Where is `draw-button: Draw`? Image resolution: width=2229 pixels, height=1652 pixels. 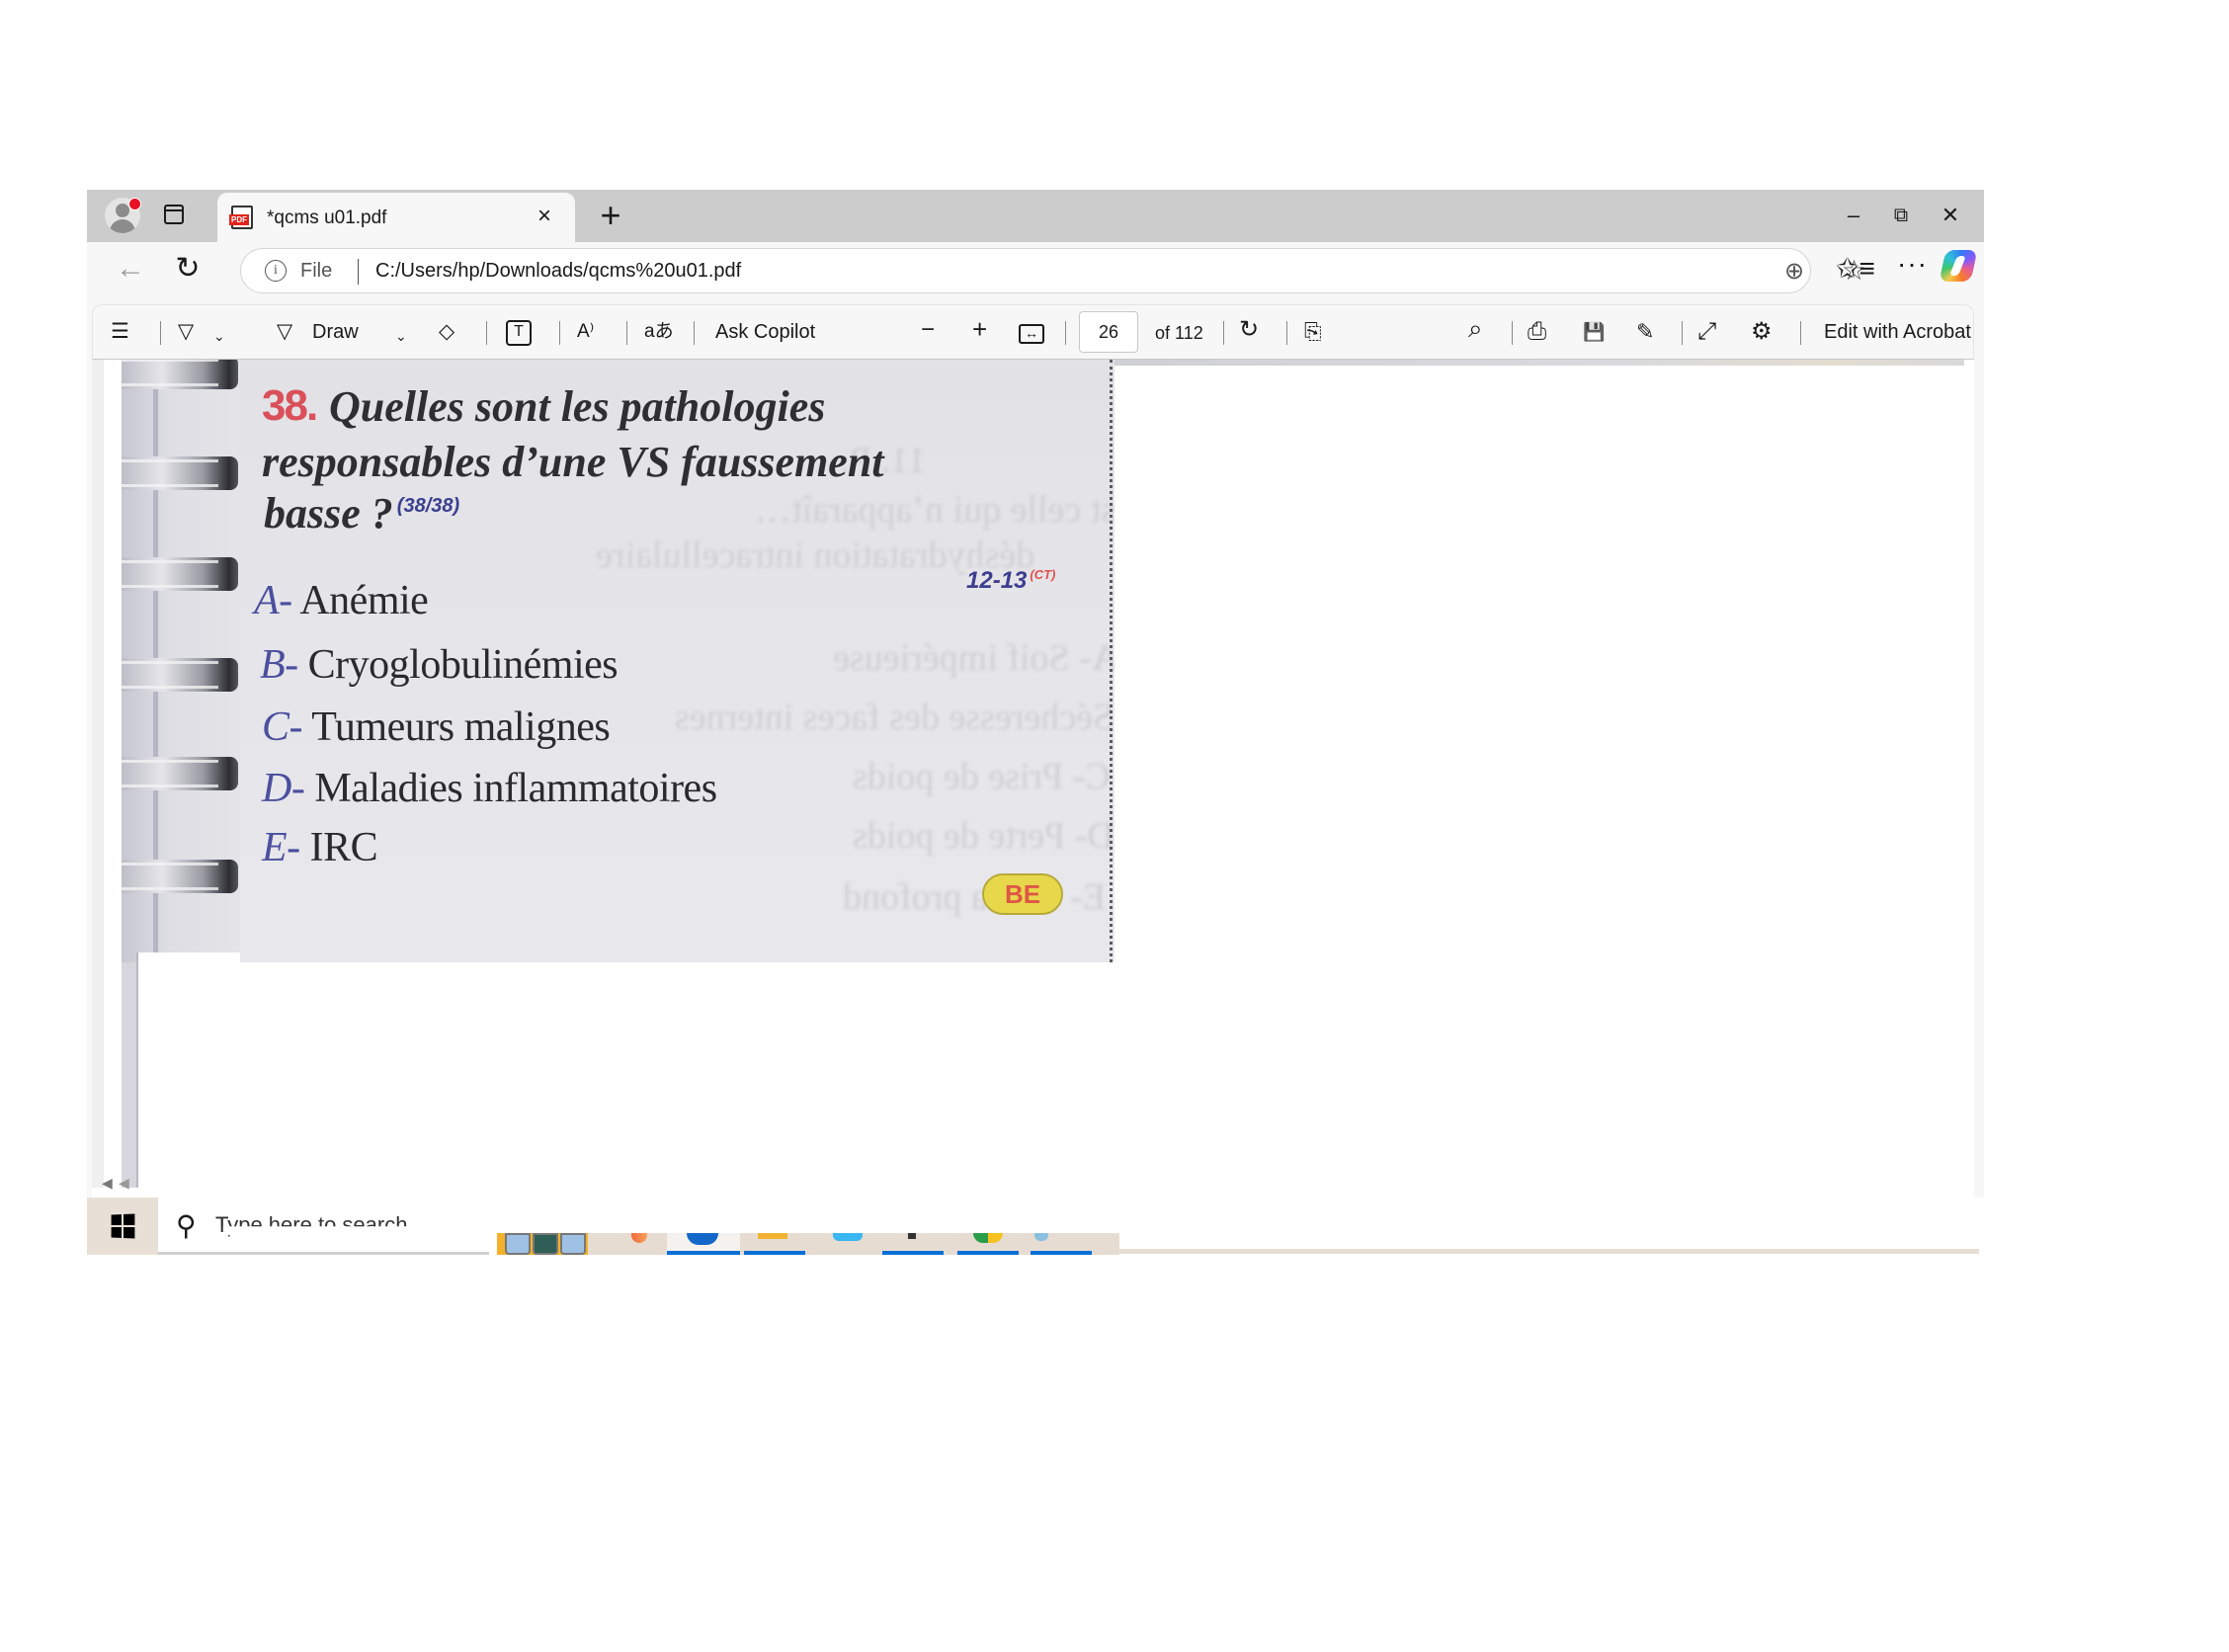
draw-button: Draw is located at coordinates (335, 332).